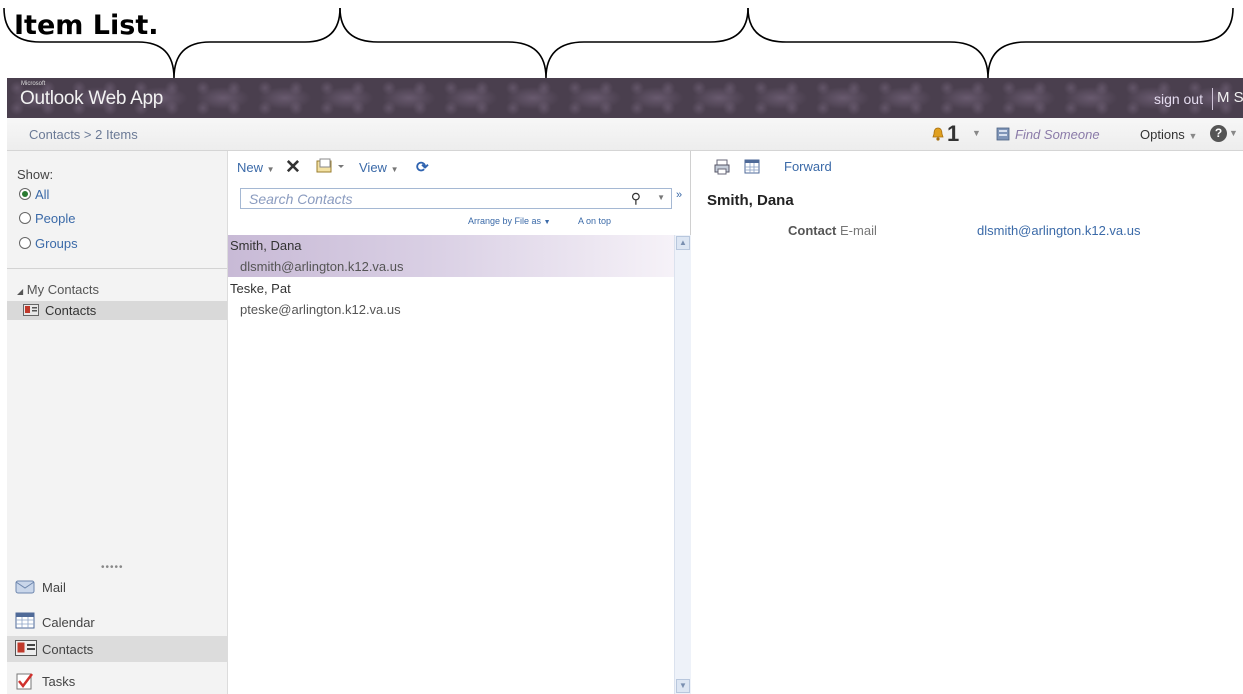 The height and width of the screenshot is (694, 1243). What do you see at coordinates (451, 256) in the screenshot?
I see `list-item: Smith, Dana dlsmith@arlington.k12.va.us` at bounding box center [451, 256].